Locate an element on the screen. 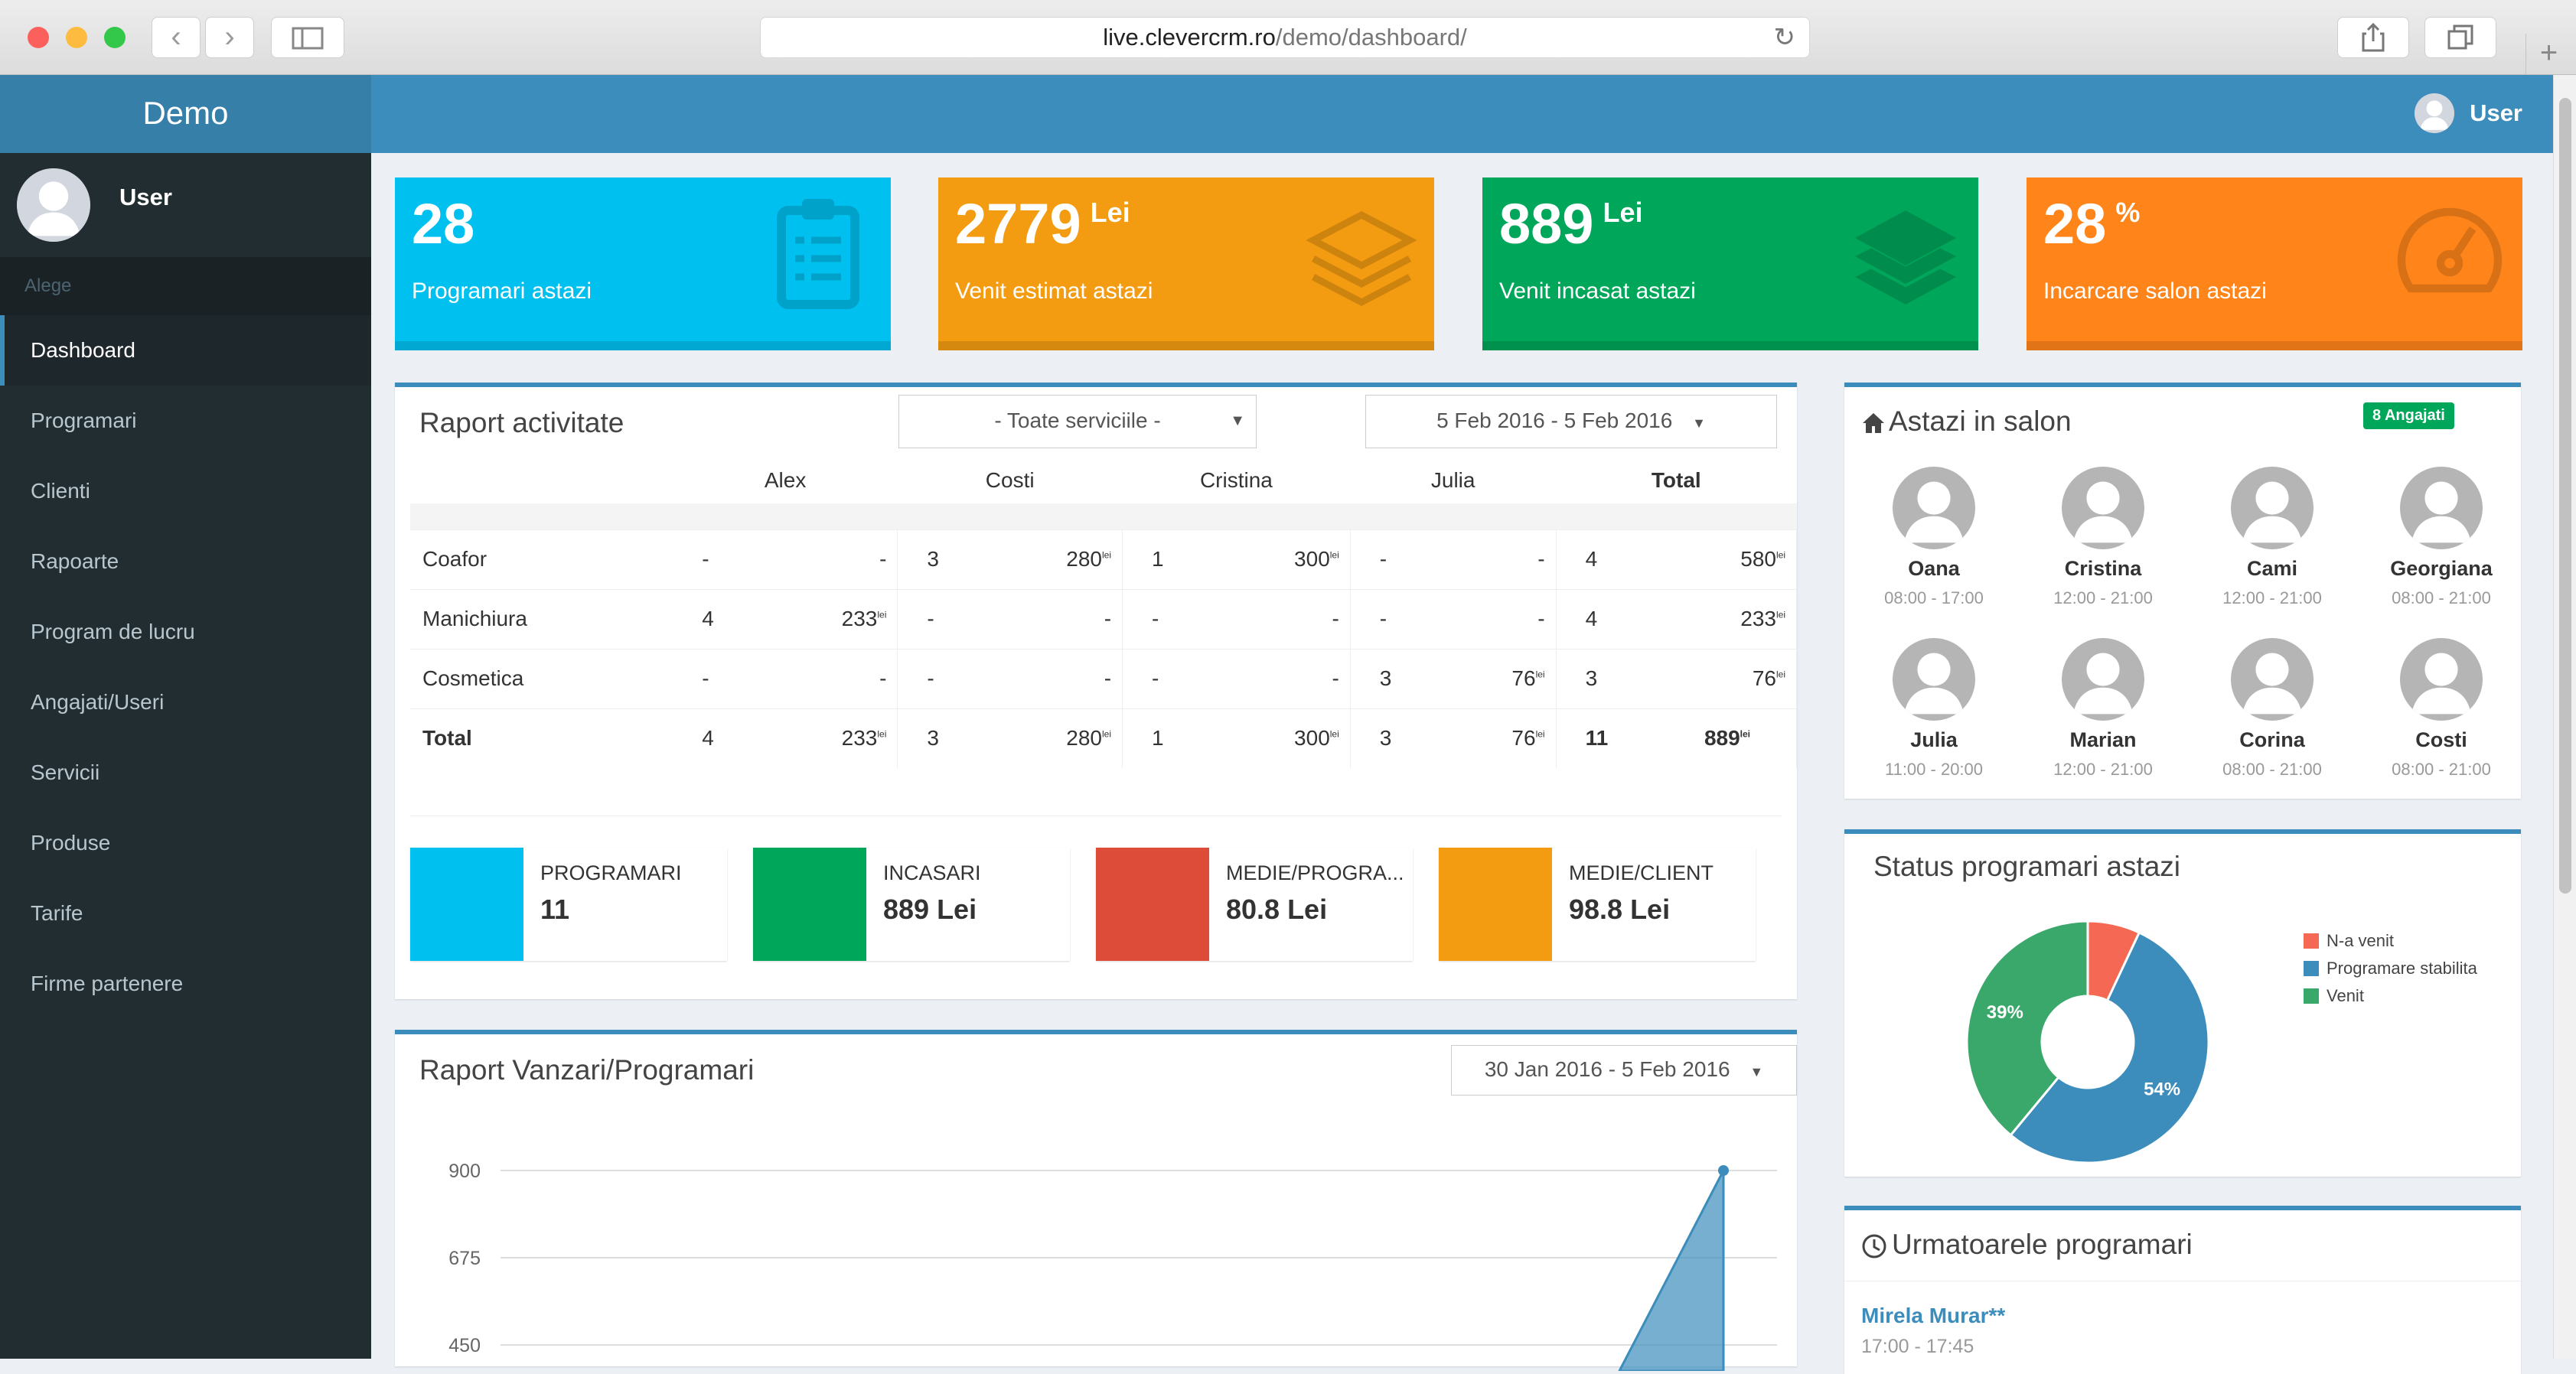  user-menu: User is located at coordinates (2468, 113).